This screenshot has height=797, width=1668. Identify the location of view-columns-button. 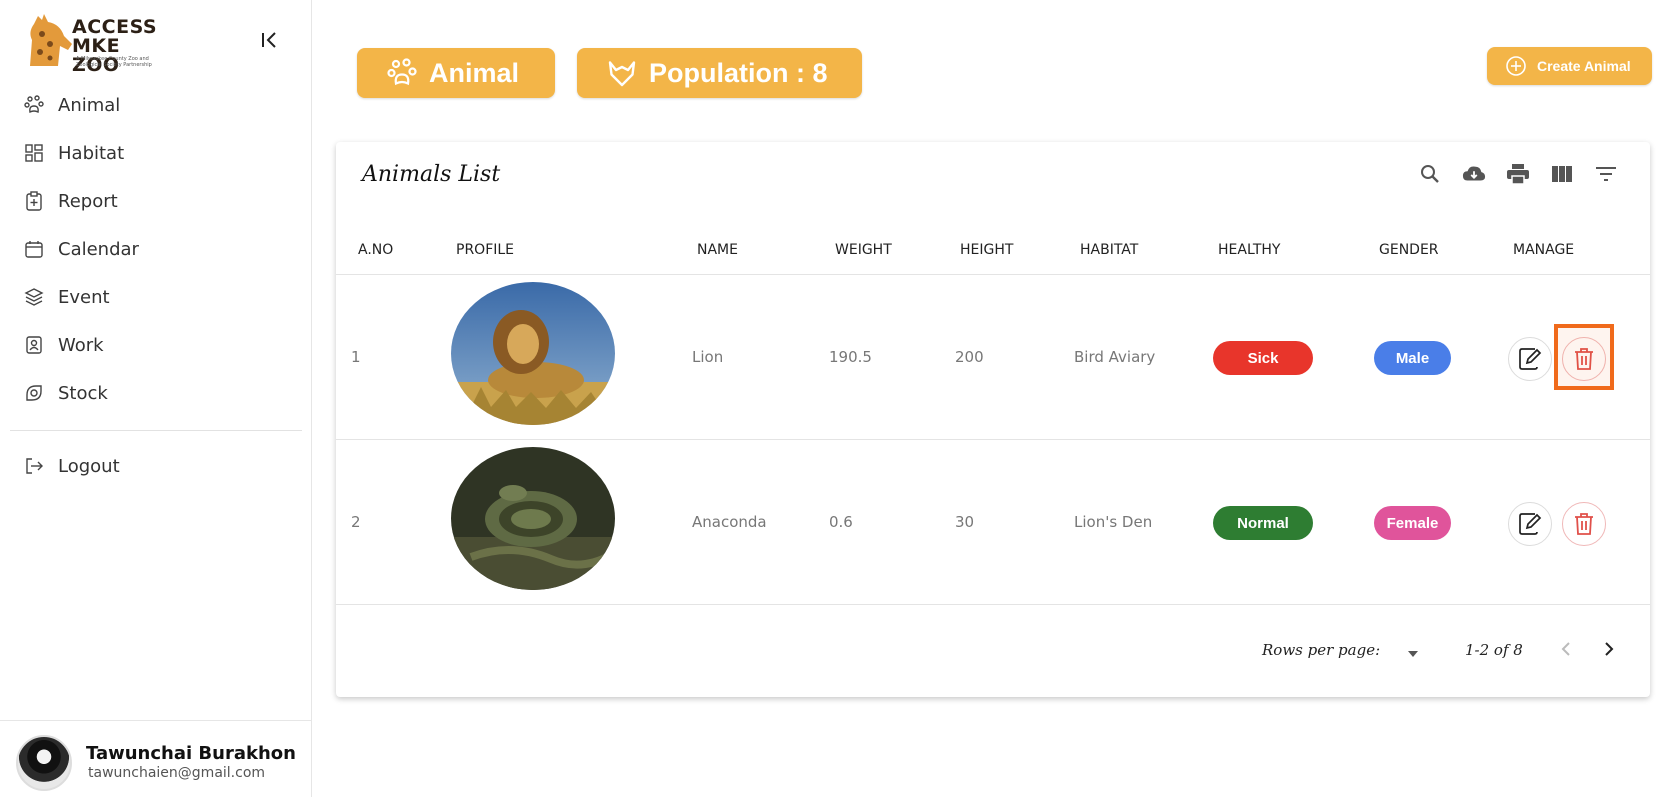
(1562, 174).